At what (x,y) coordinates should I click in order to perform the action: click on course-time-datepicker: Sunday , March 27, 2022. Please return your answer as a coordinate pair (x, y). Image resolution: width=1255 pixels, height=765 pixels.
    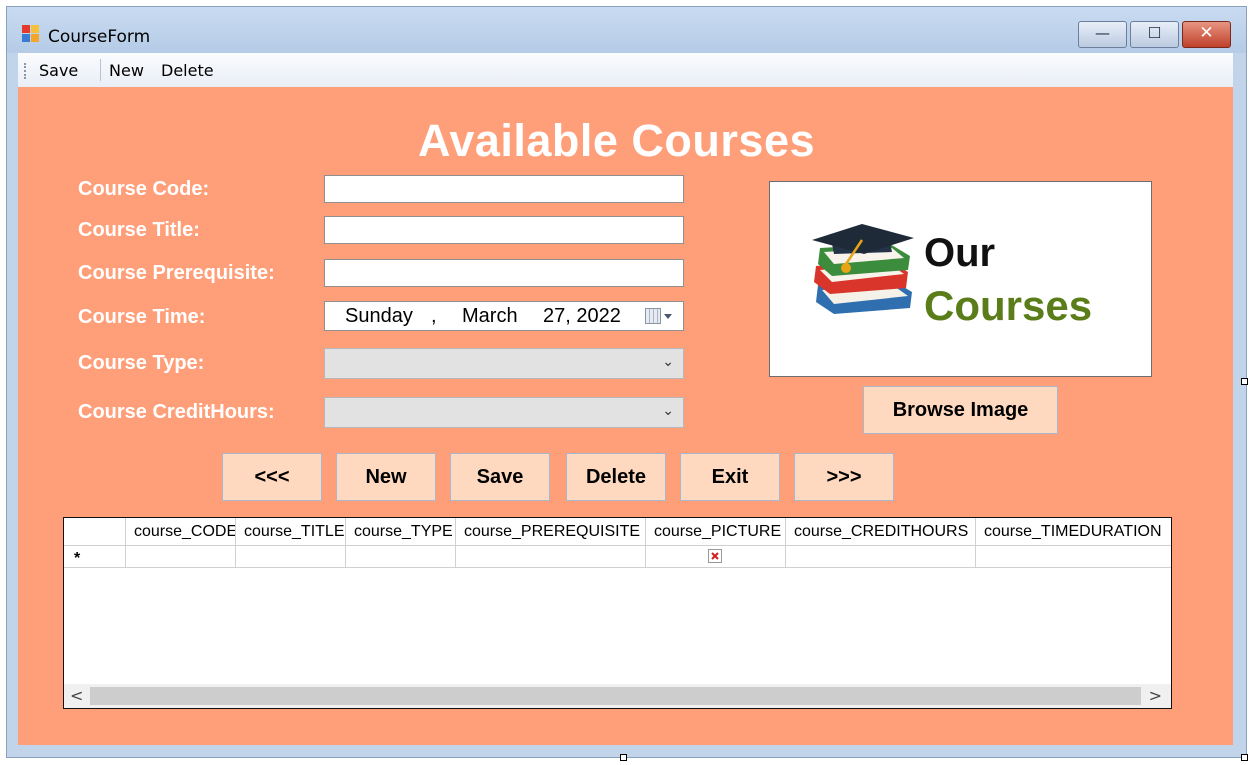
    Looking at the image, I should click on (504, 316).